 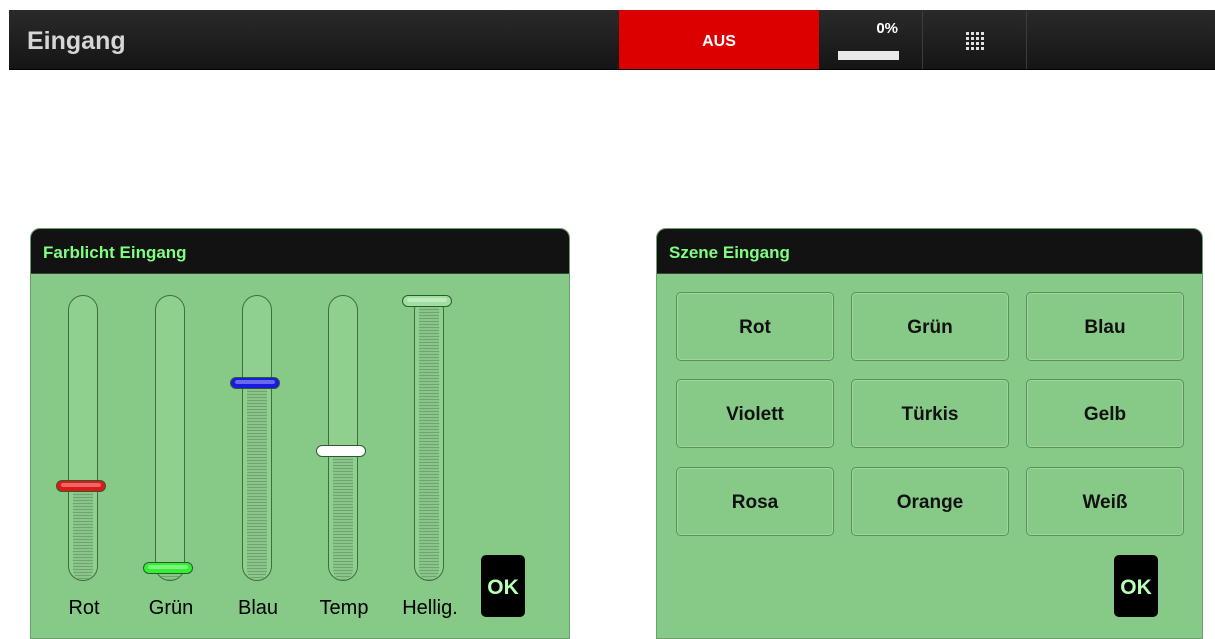 What do you see at coordinates (887, 28) in the screenshot?
I see `dim-value: 0%` at bounding box center [887, 28].